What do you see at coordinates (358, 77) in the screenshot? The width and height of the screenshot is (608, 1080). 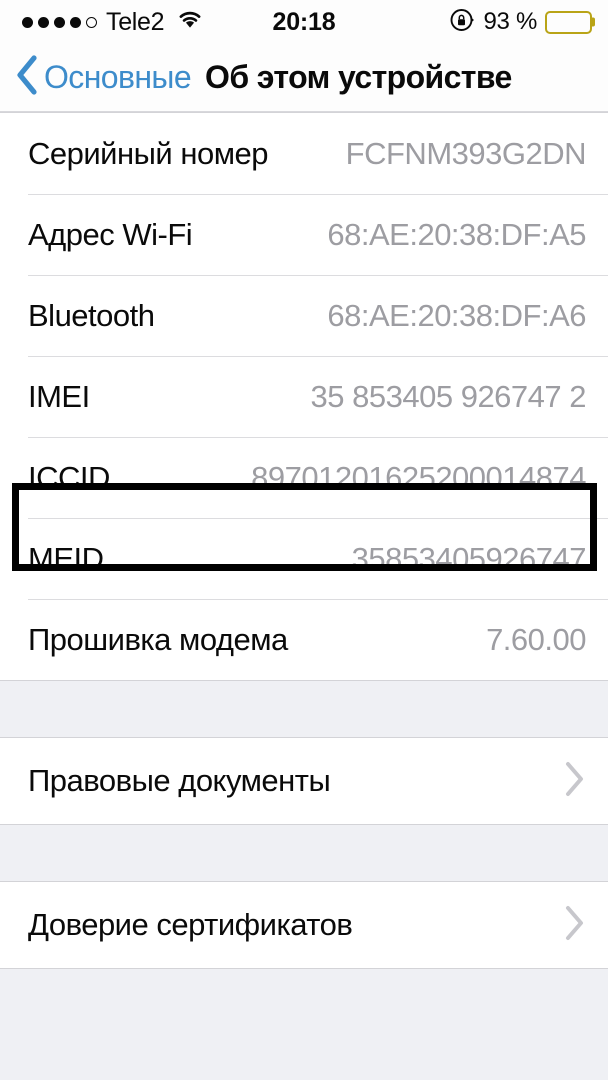 I see `page-title: Об этом устройстве` at bounding box center [358, 77].